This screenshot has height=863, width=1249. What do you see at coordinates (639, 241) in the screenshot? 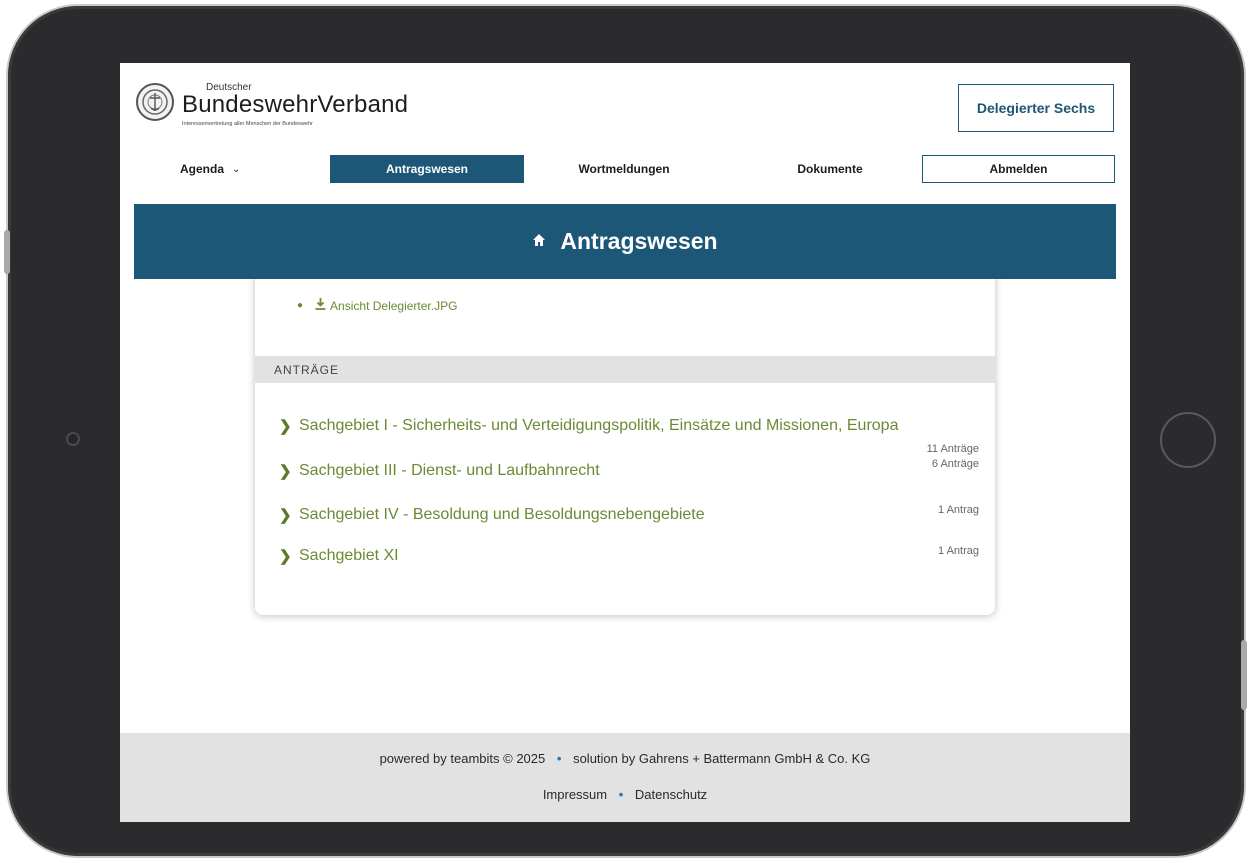
I see `page-title: Antragswesen` at bounding box center [639, 241].